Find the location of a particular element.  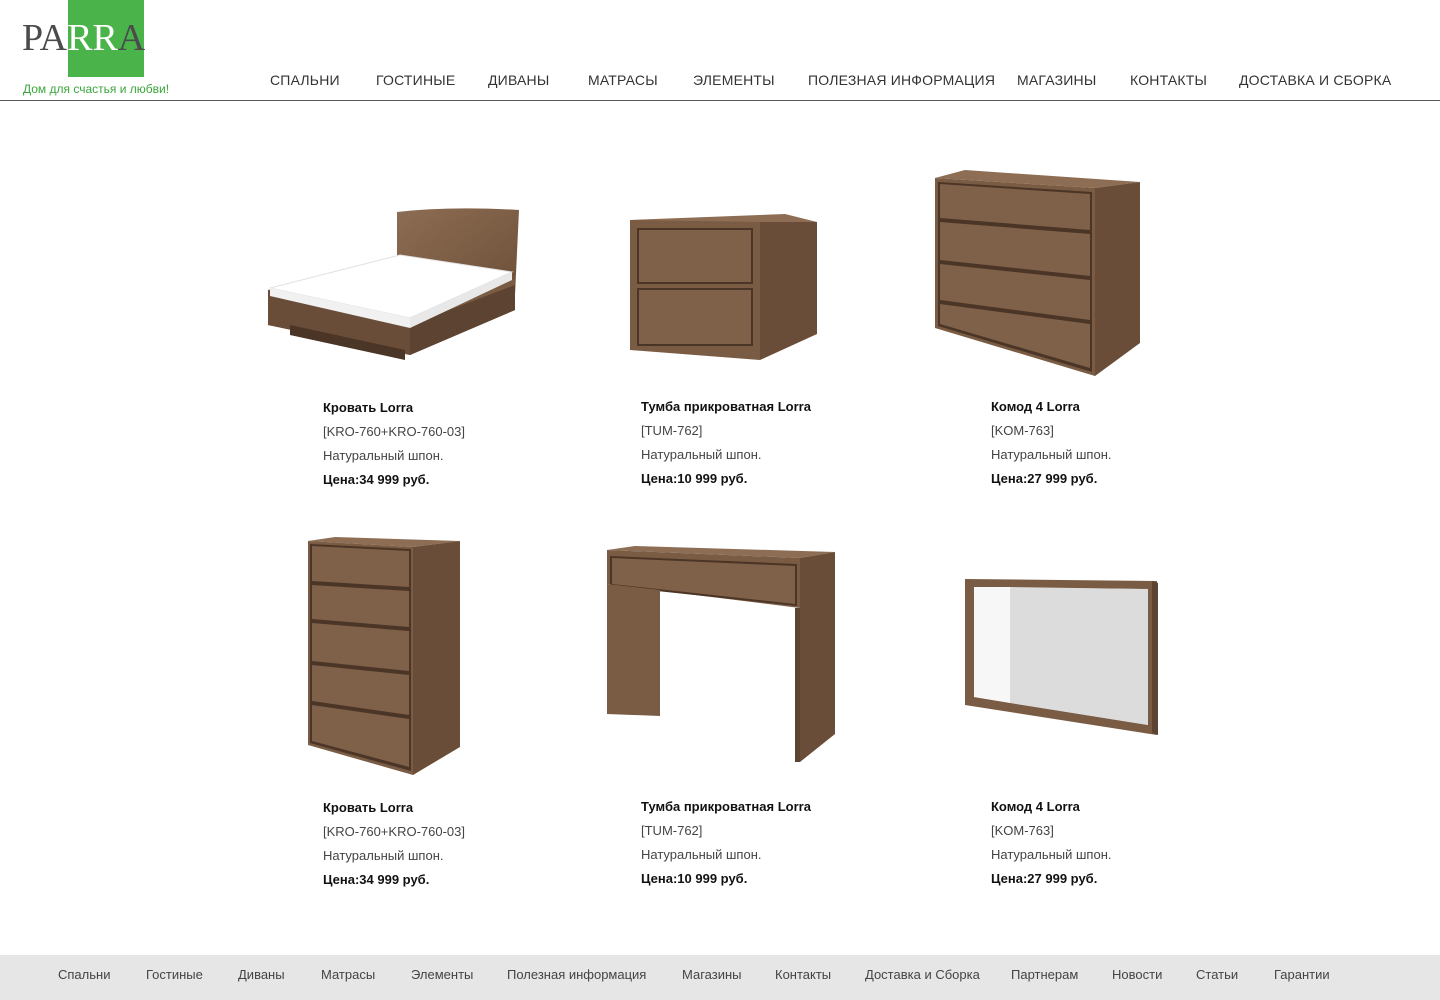

footer-link-articles: Статьи is located at coordinates (1217, 974).